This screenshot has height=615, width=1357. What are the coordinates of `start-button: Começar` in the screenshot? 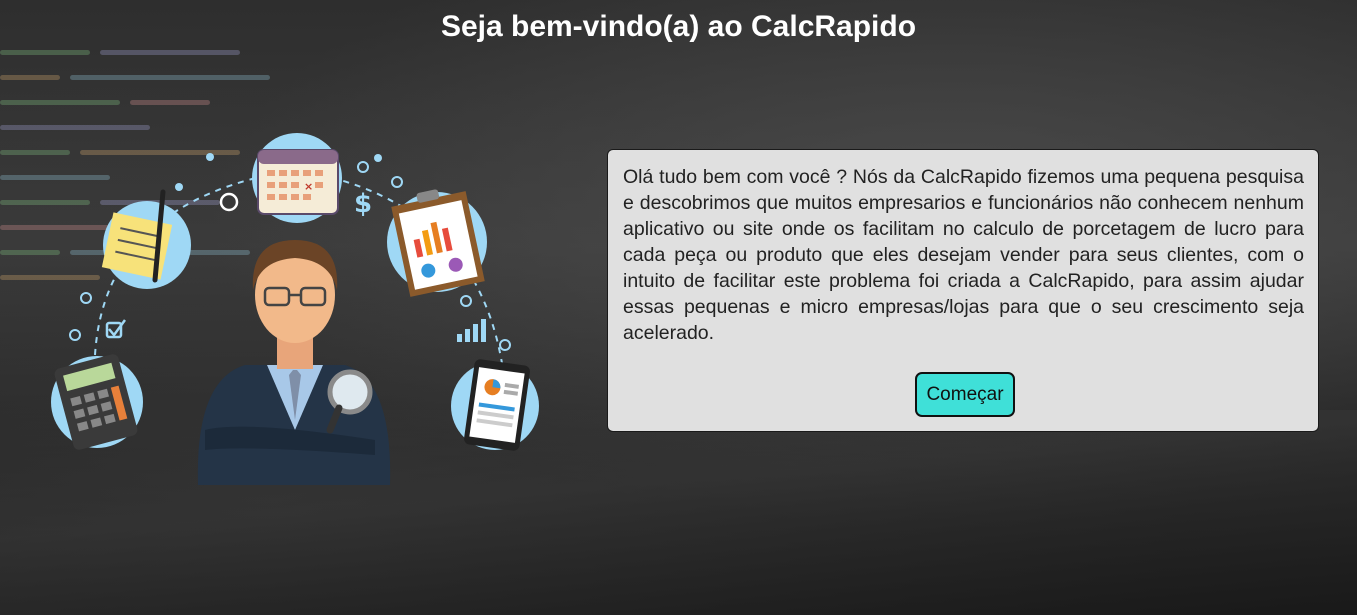 It's located at (965, 394).